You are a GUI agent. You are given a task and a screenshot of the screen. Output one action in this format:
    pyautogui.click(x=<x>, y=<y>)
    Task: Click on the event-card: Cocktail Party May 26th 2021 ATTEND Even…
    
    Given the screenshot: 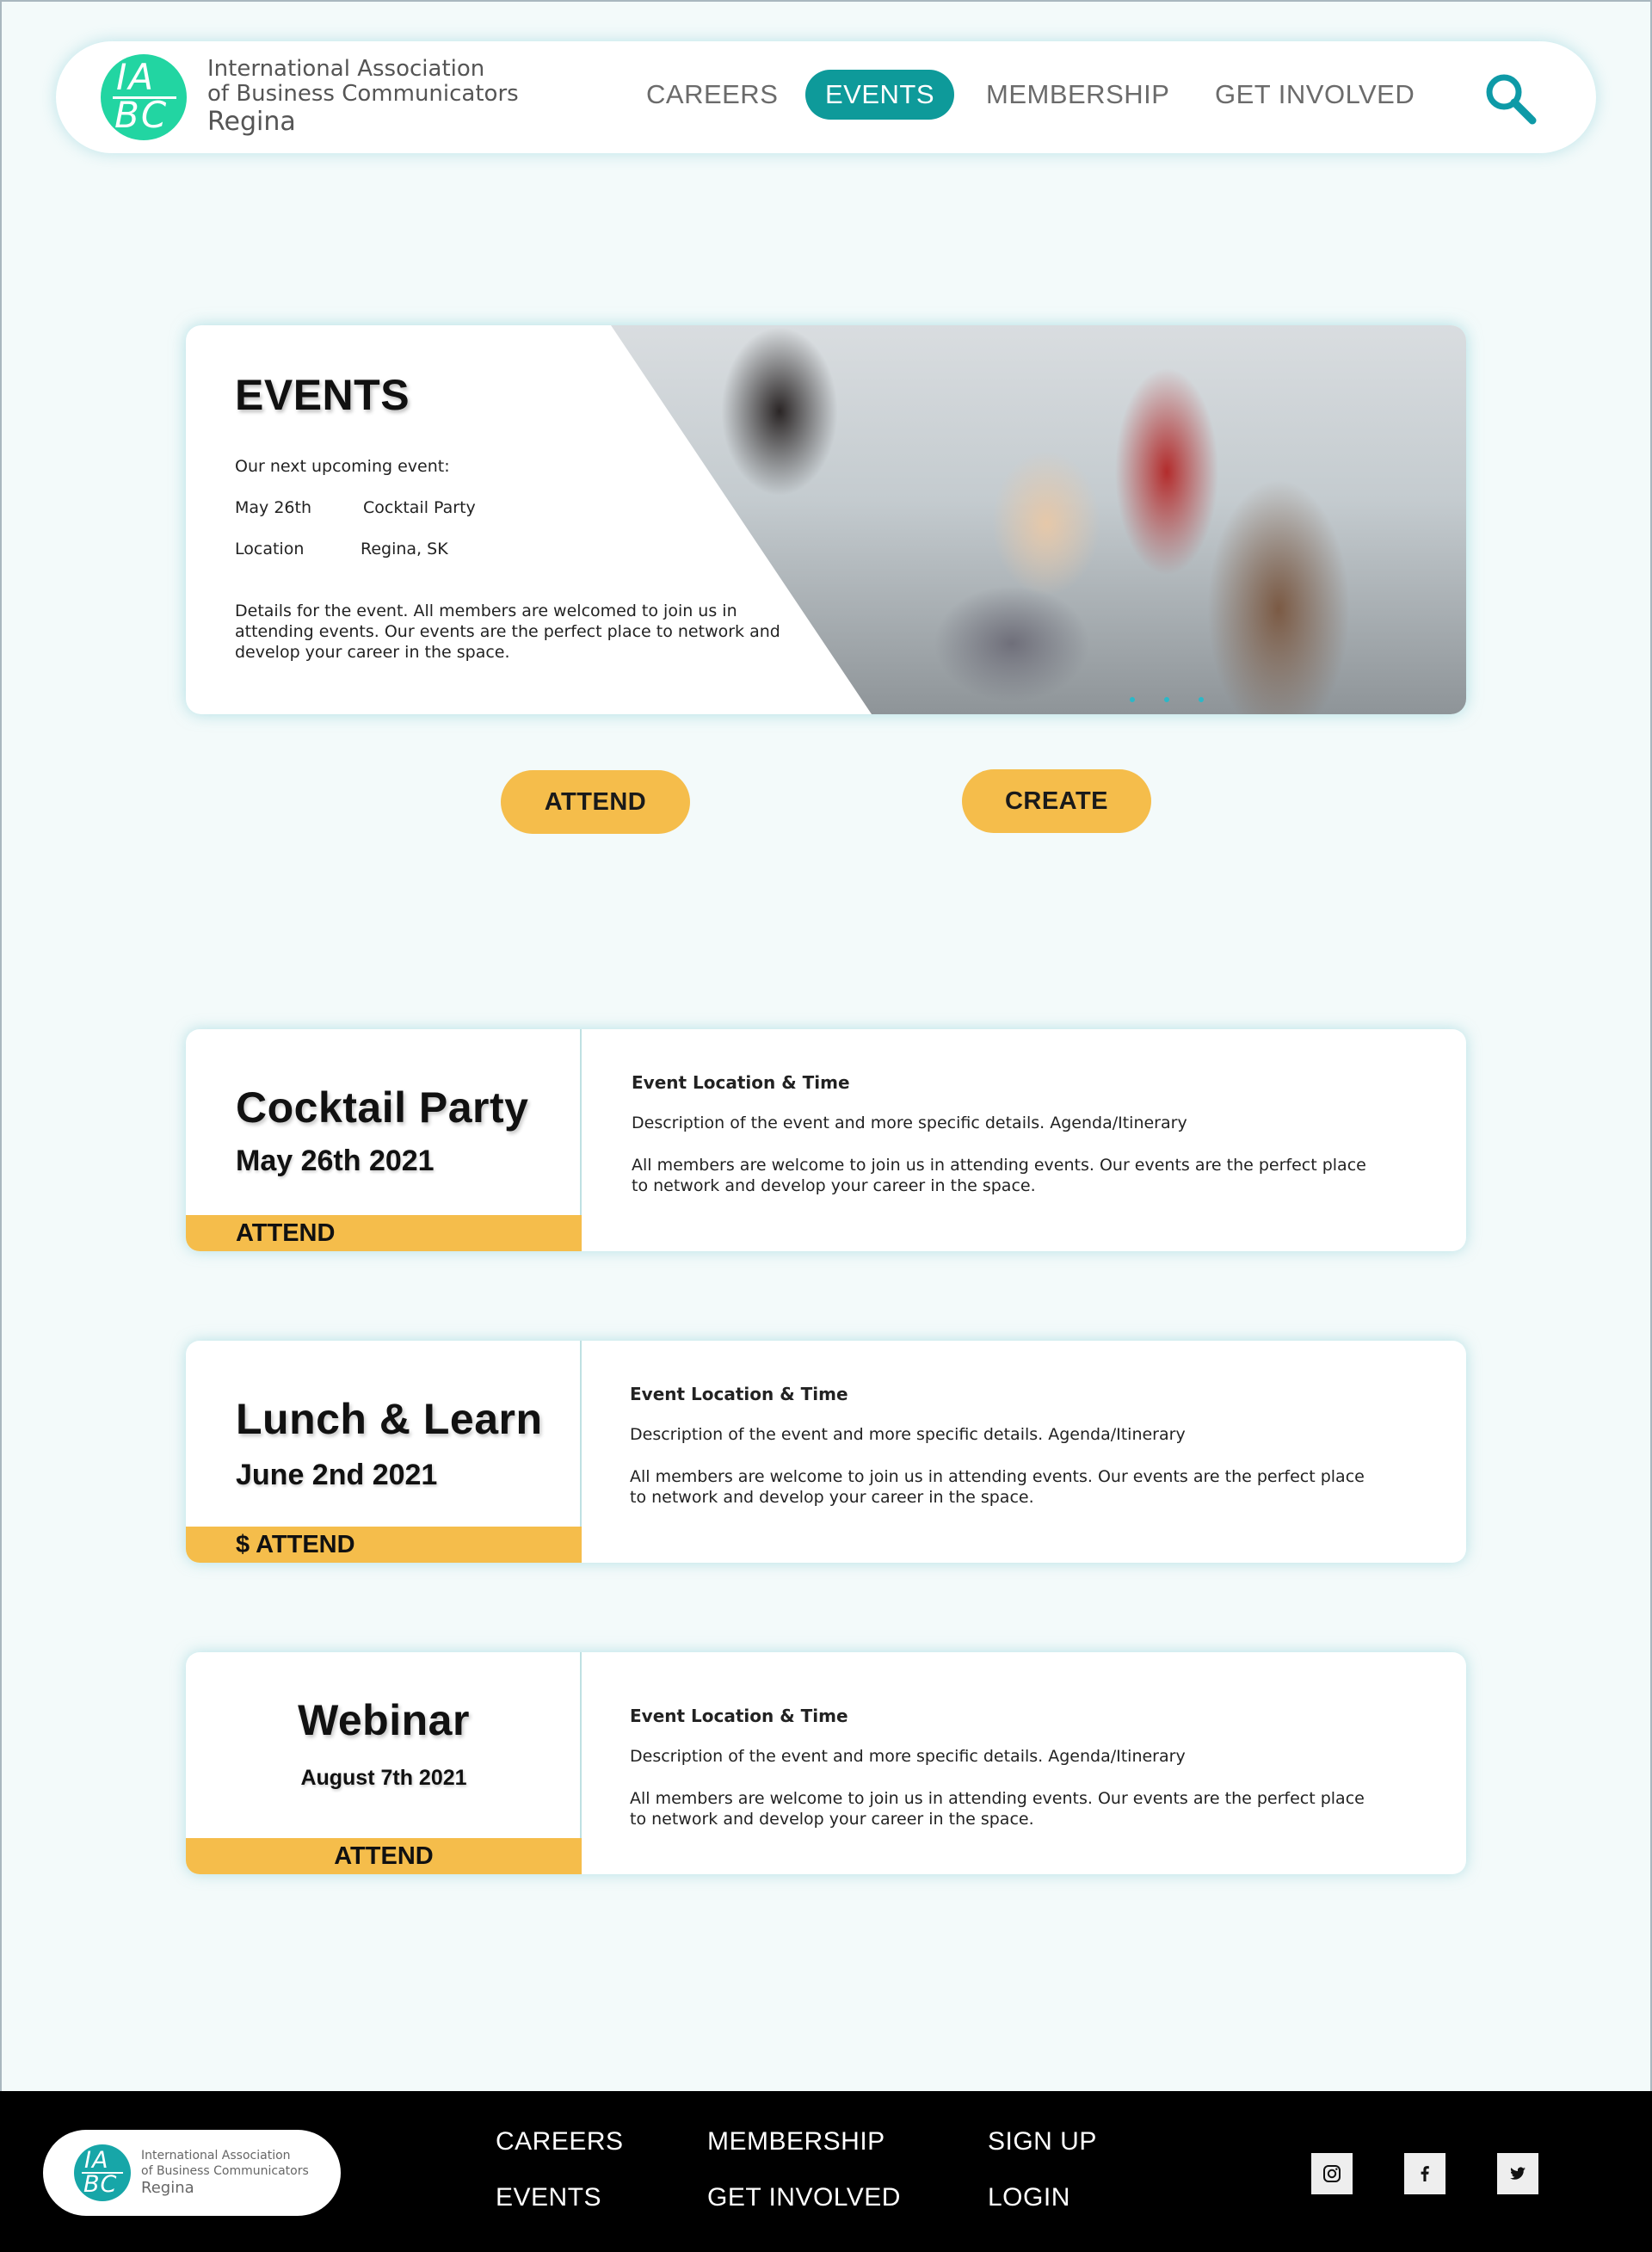 What is the action you would take?
    pyautogui.click(x=826, y=1140)
    